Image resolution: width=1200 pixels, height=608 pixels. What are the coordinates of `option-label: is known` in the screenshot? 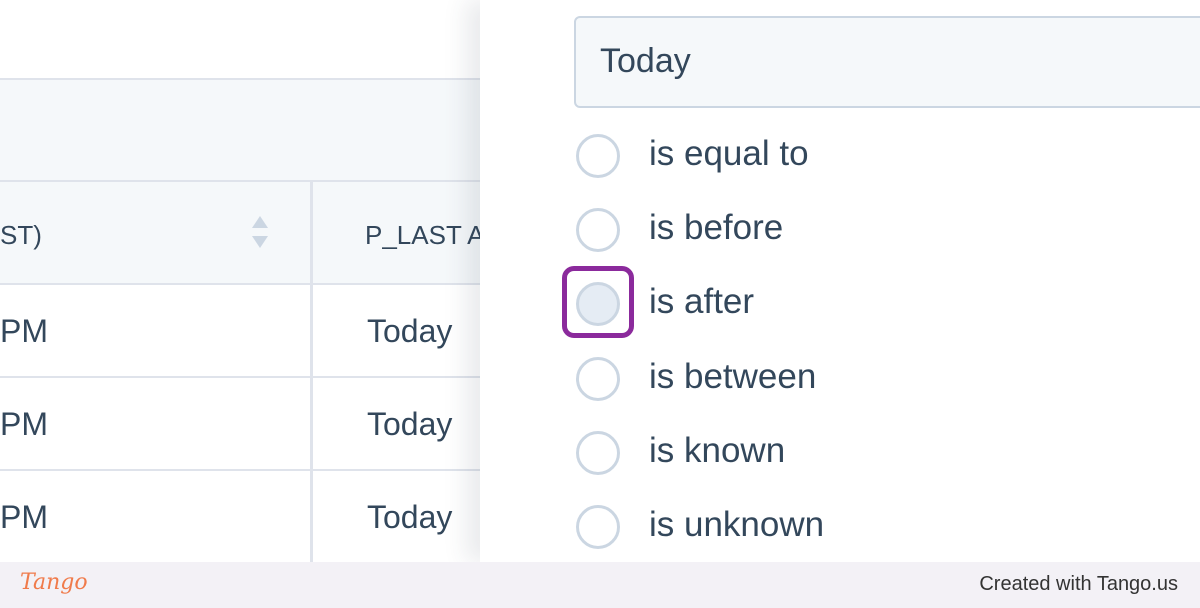 It's located at (717, 450).